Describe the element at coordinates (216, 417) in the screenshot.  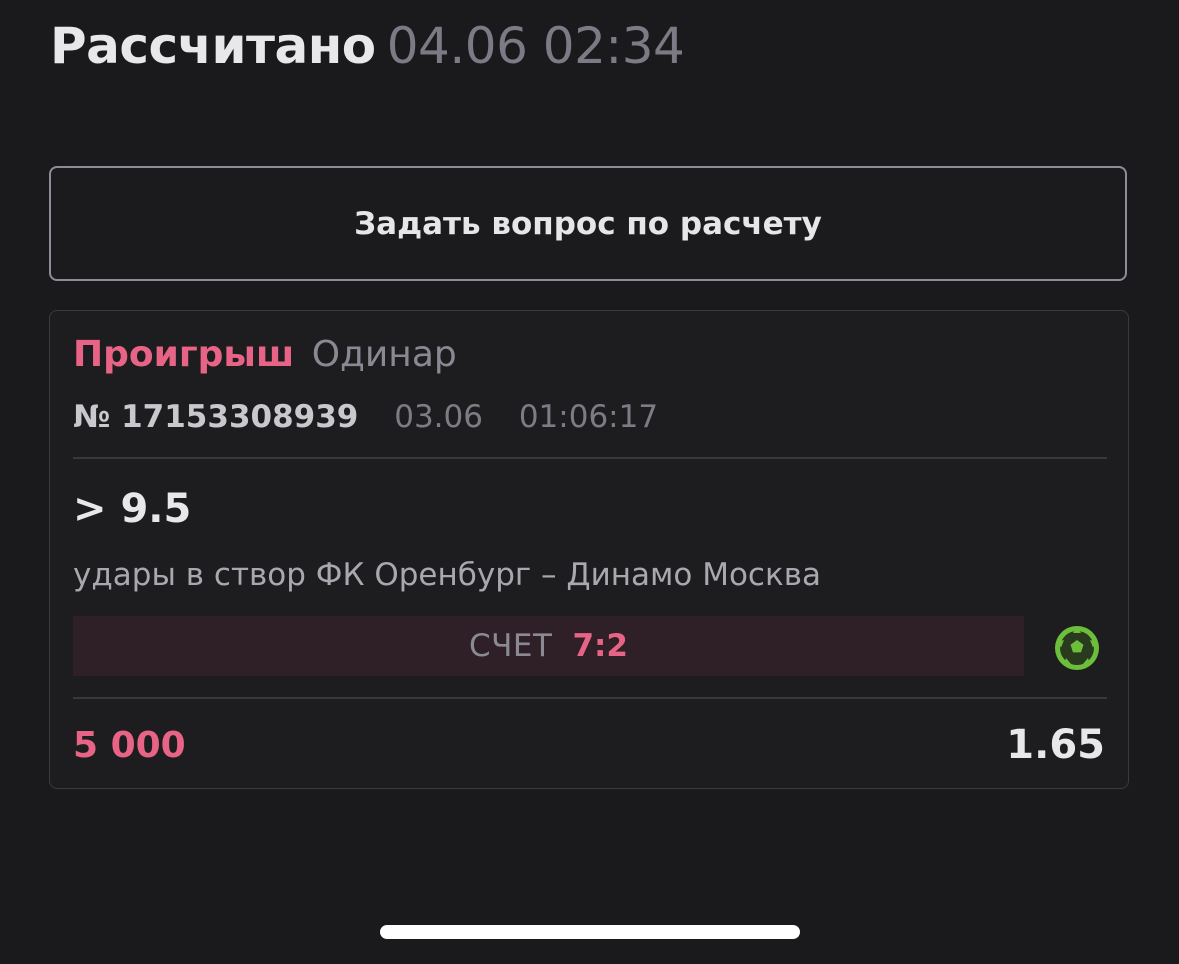
I see `bet-number: № 17153308939` at that location.